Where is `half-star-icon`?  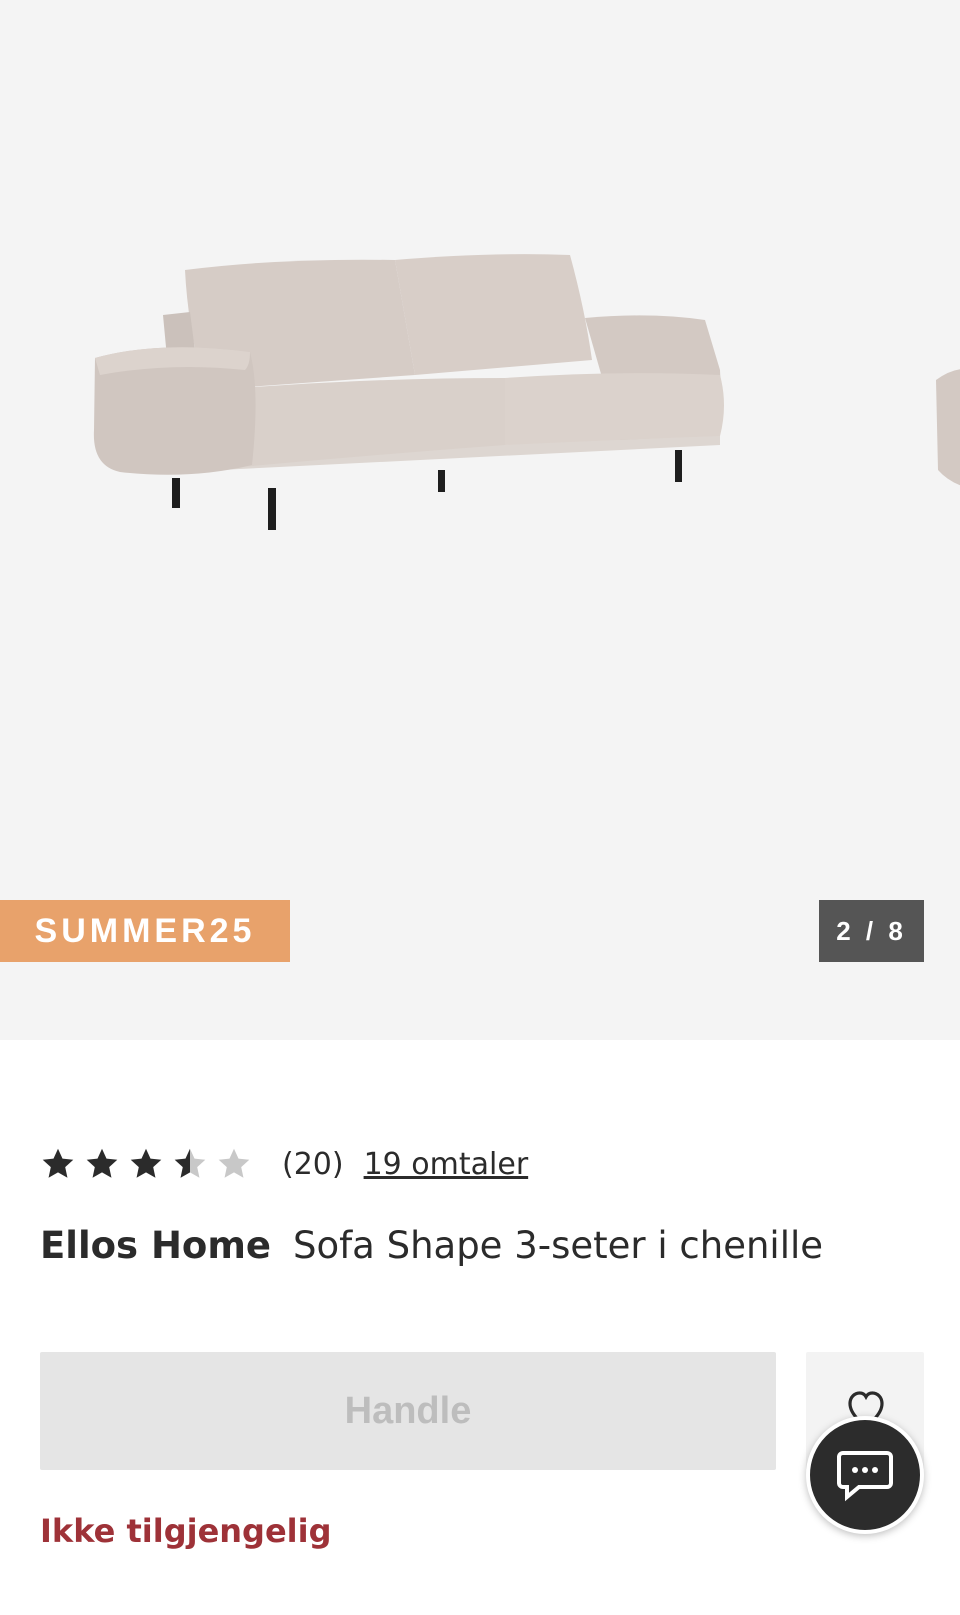
half-star-icon is located at coordinates (190, 1163).